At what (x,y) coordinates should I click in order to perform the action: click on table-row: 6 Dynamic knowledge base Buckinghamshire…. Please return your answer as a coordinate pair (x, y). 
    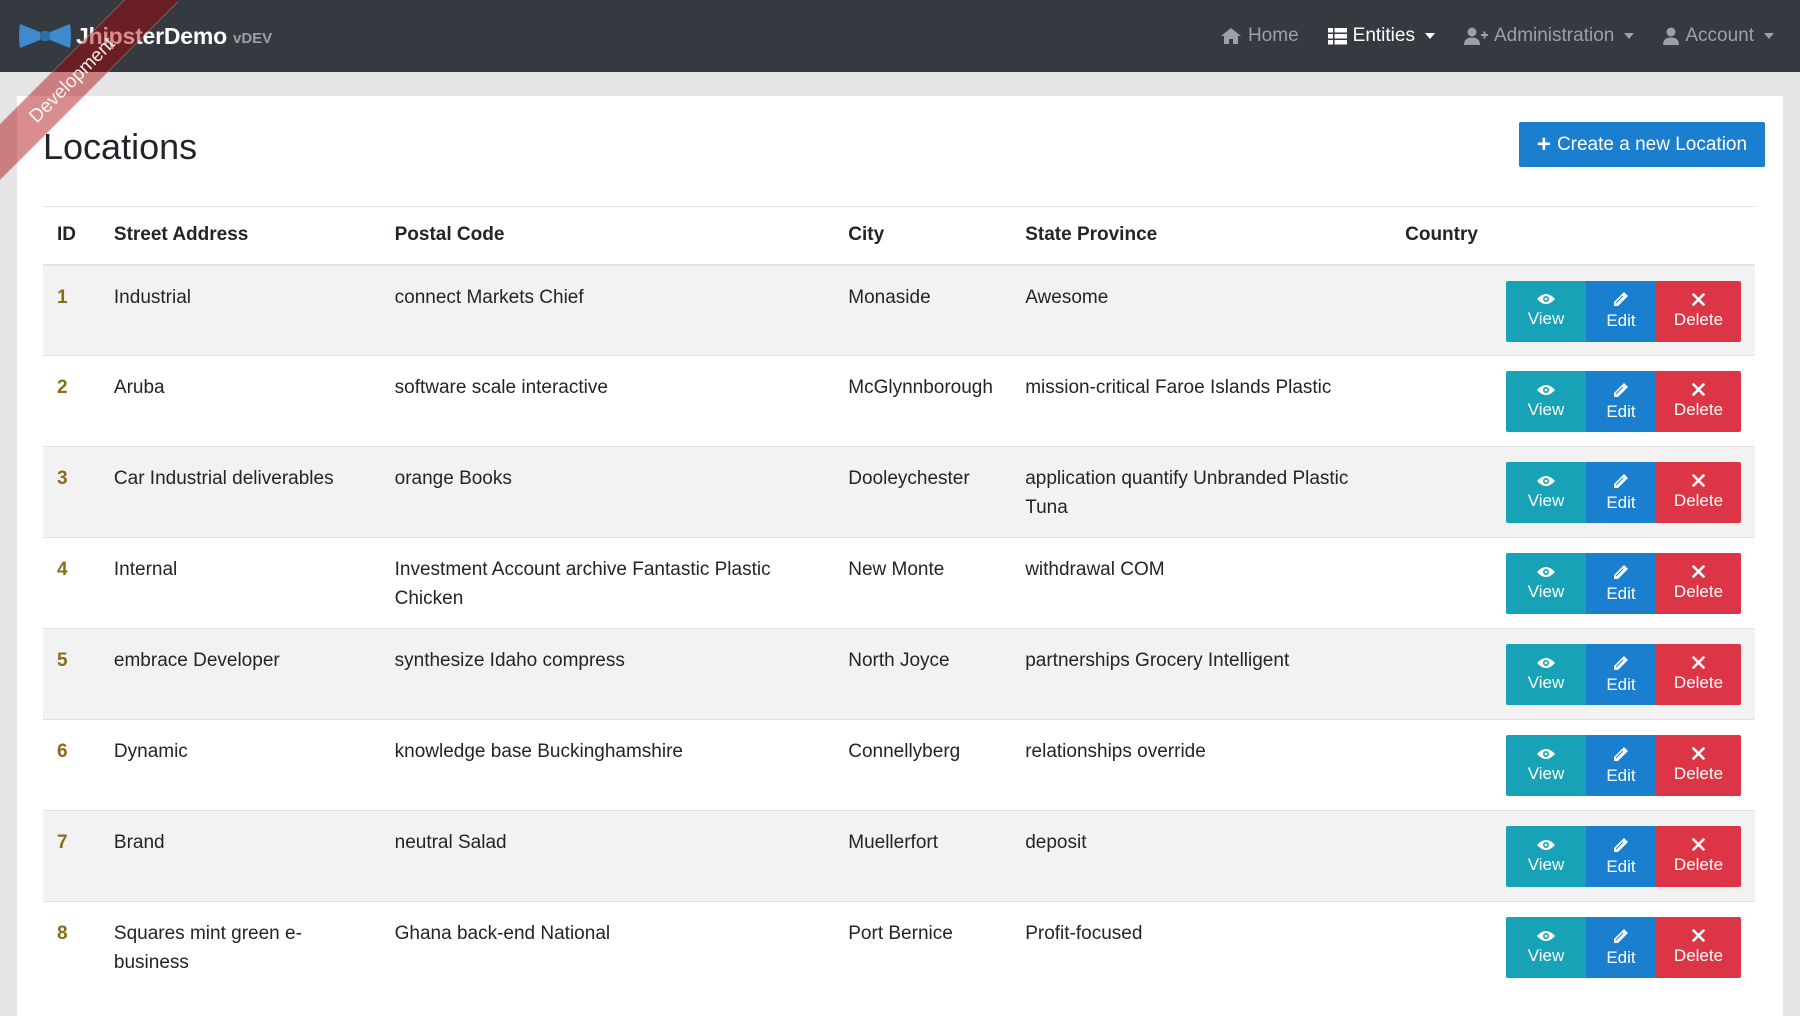
    Looking at the image, I should click on (899, 765).